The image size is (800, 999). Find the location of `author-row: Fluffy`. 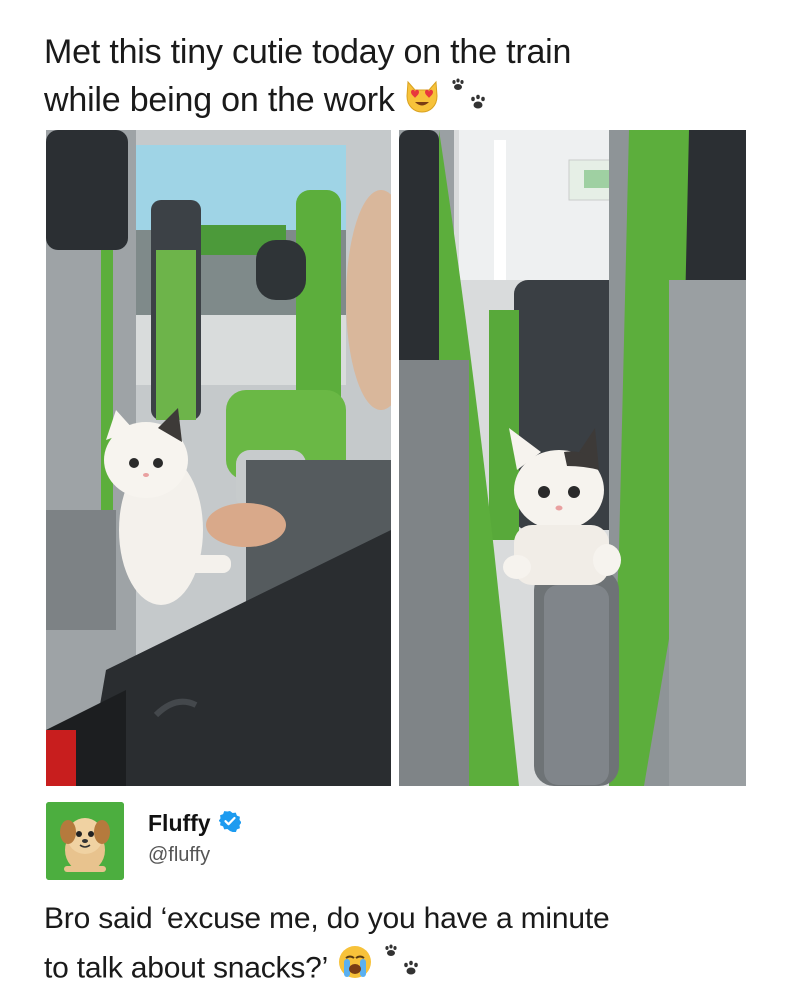

author-row: Fluffy is located at coordinates (195, 823).